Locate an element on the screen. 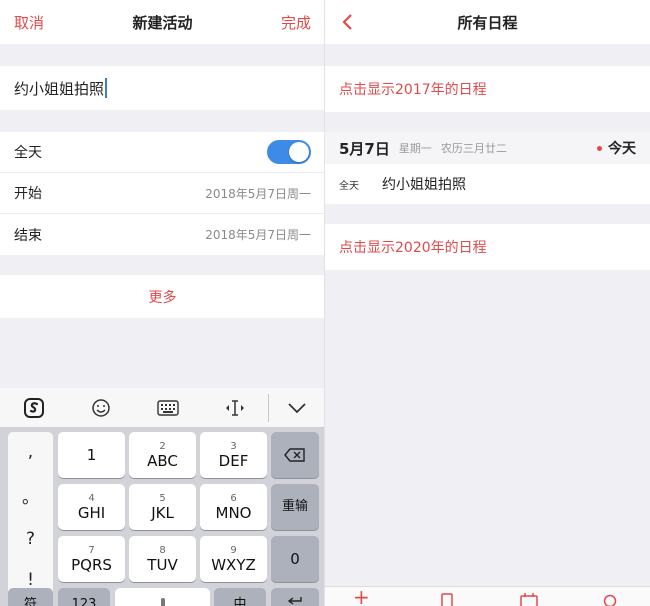 The height and width of the screenshot is (606, 650). text-cursor is located at coordinates (106, 88).